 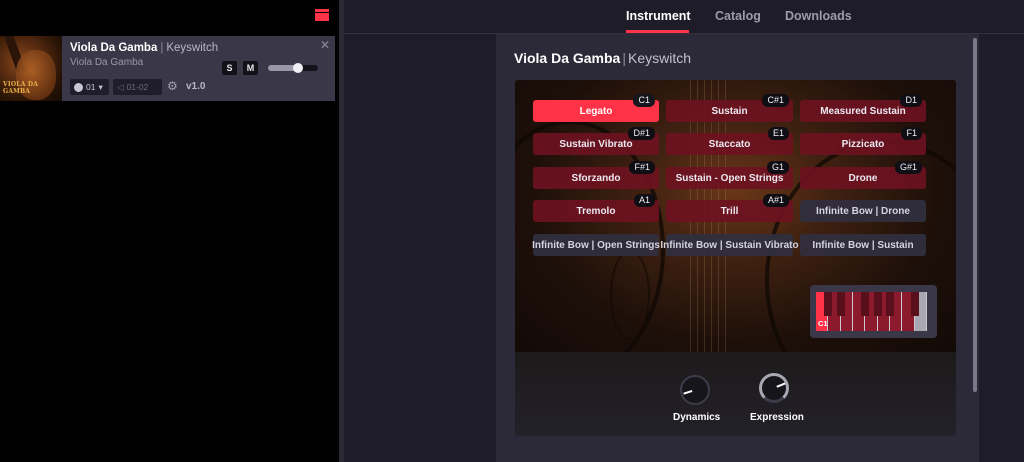 I want to click on slot-instrument-name: Viola Da Gamba, so click(x=107, y=62).